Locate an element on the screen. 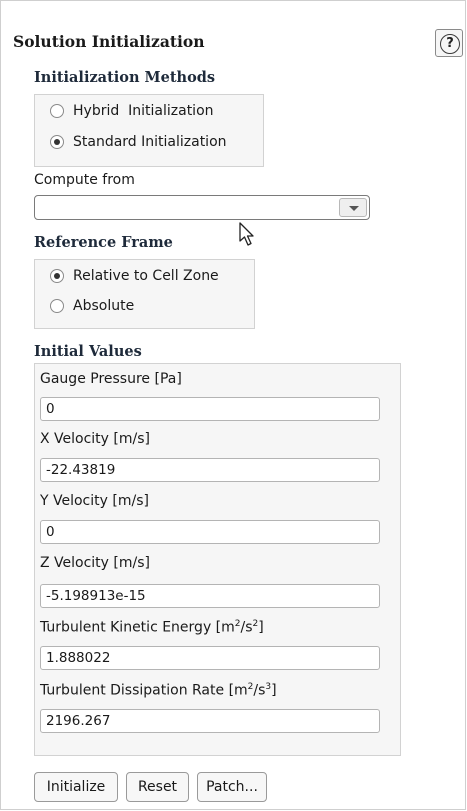 Image resolution: width=467 pixels, height=811 pixels. radio-standard-initialization: Standard Initialization is located at coordinates (138, 142).